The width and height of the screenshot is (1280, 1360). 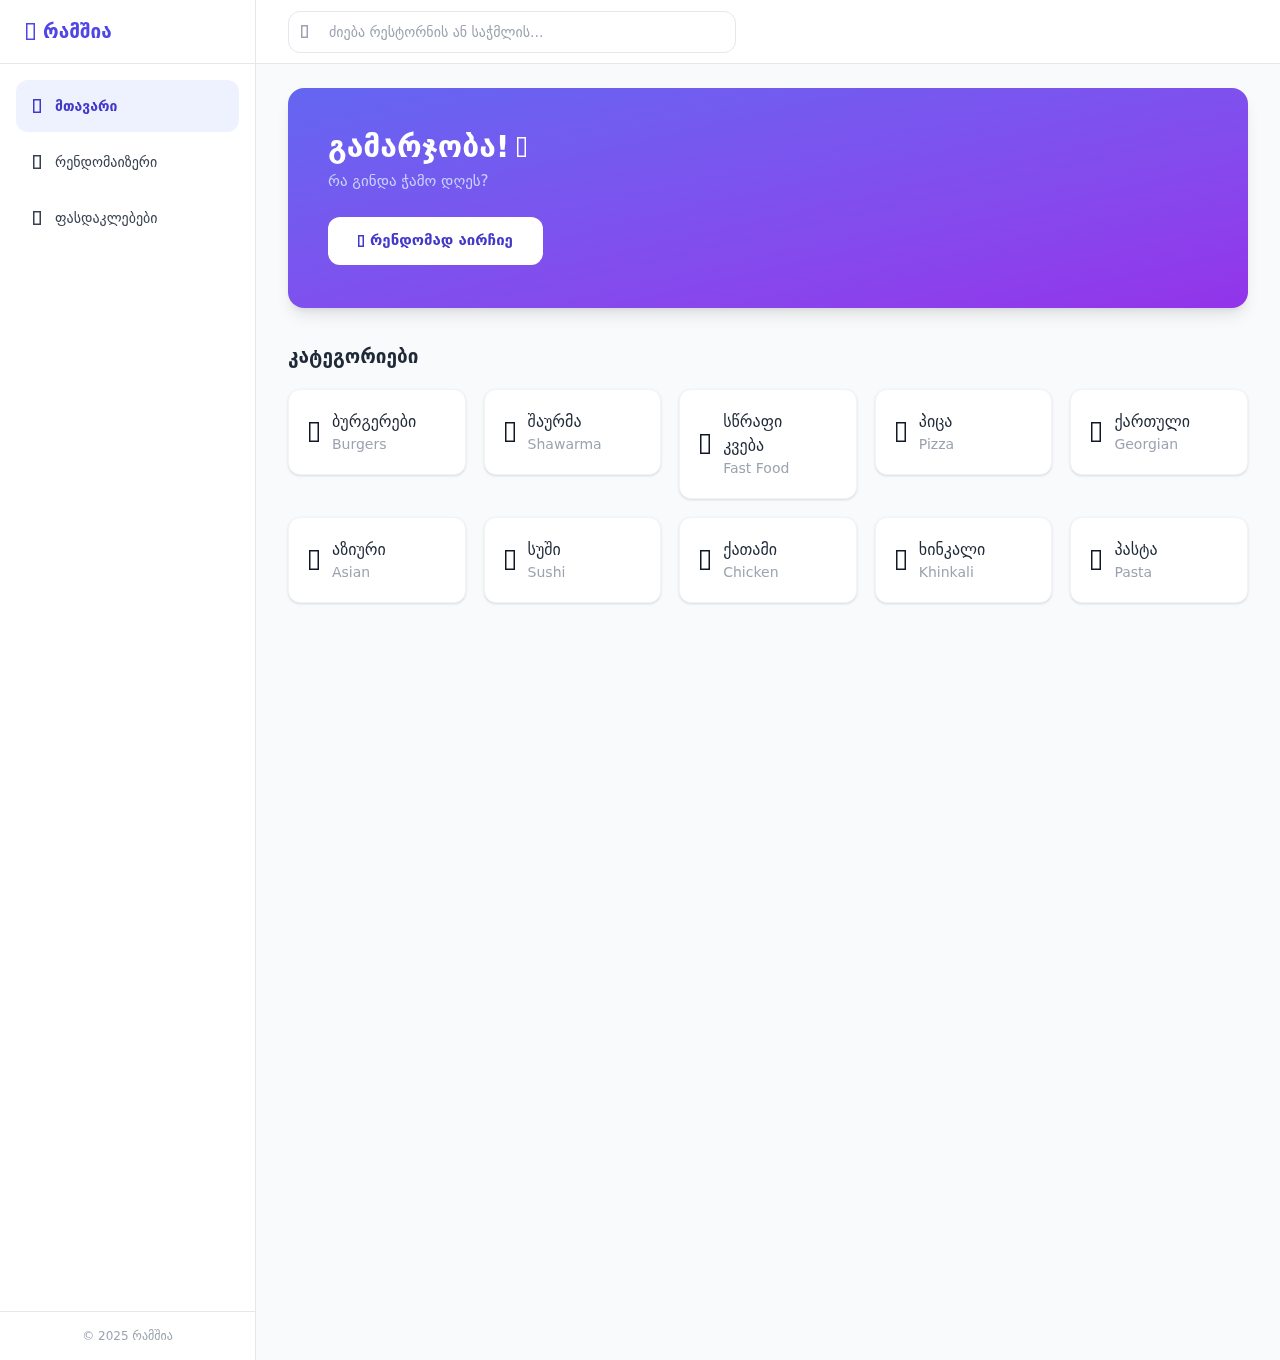 I want to click on category-name: სწრაფი კვება, so click(x=753, y=433).